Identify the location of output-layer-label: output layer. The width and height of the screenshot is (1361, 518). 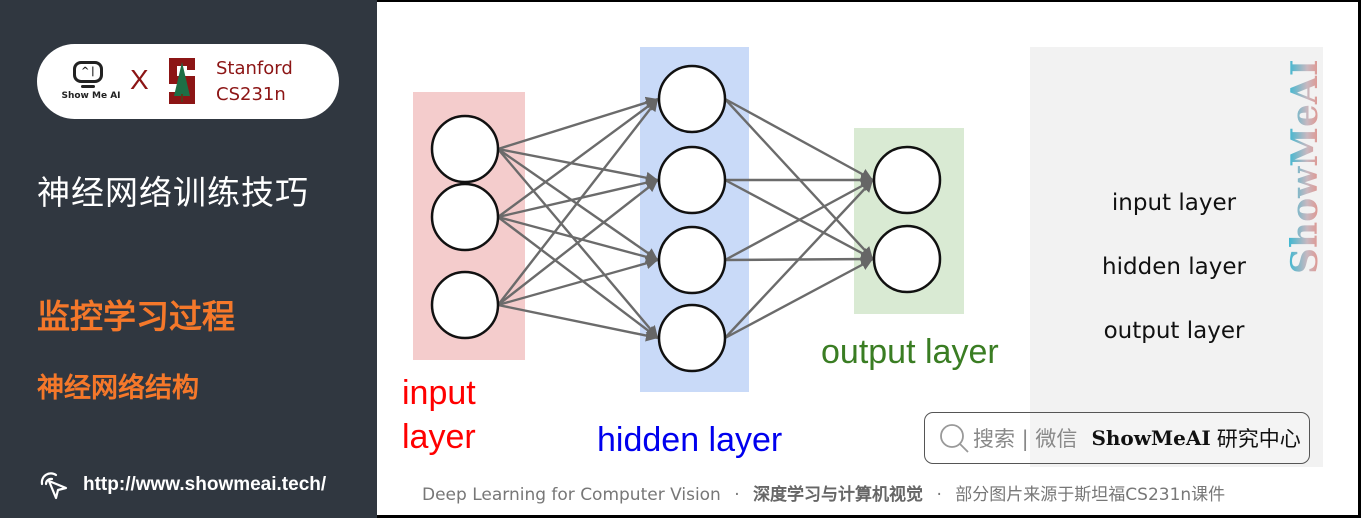
(910, 352).